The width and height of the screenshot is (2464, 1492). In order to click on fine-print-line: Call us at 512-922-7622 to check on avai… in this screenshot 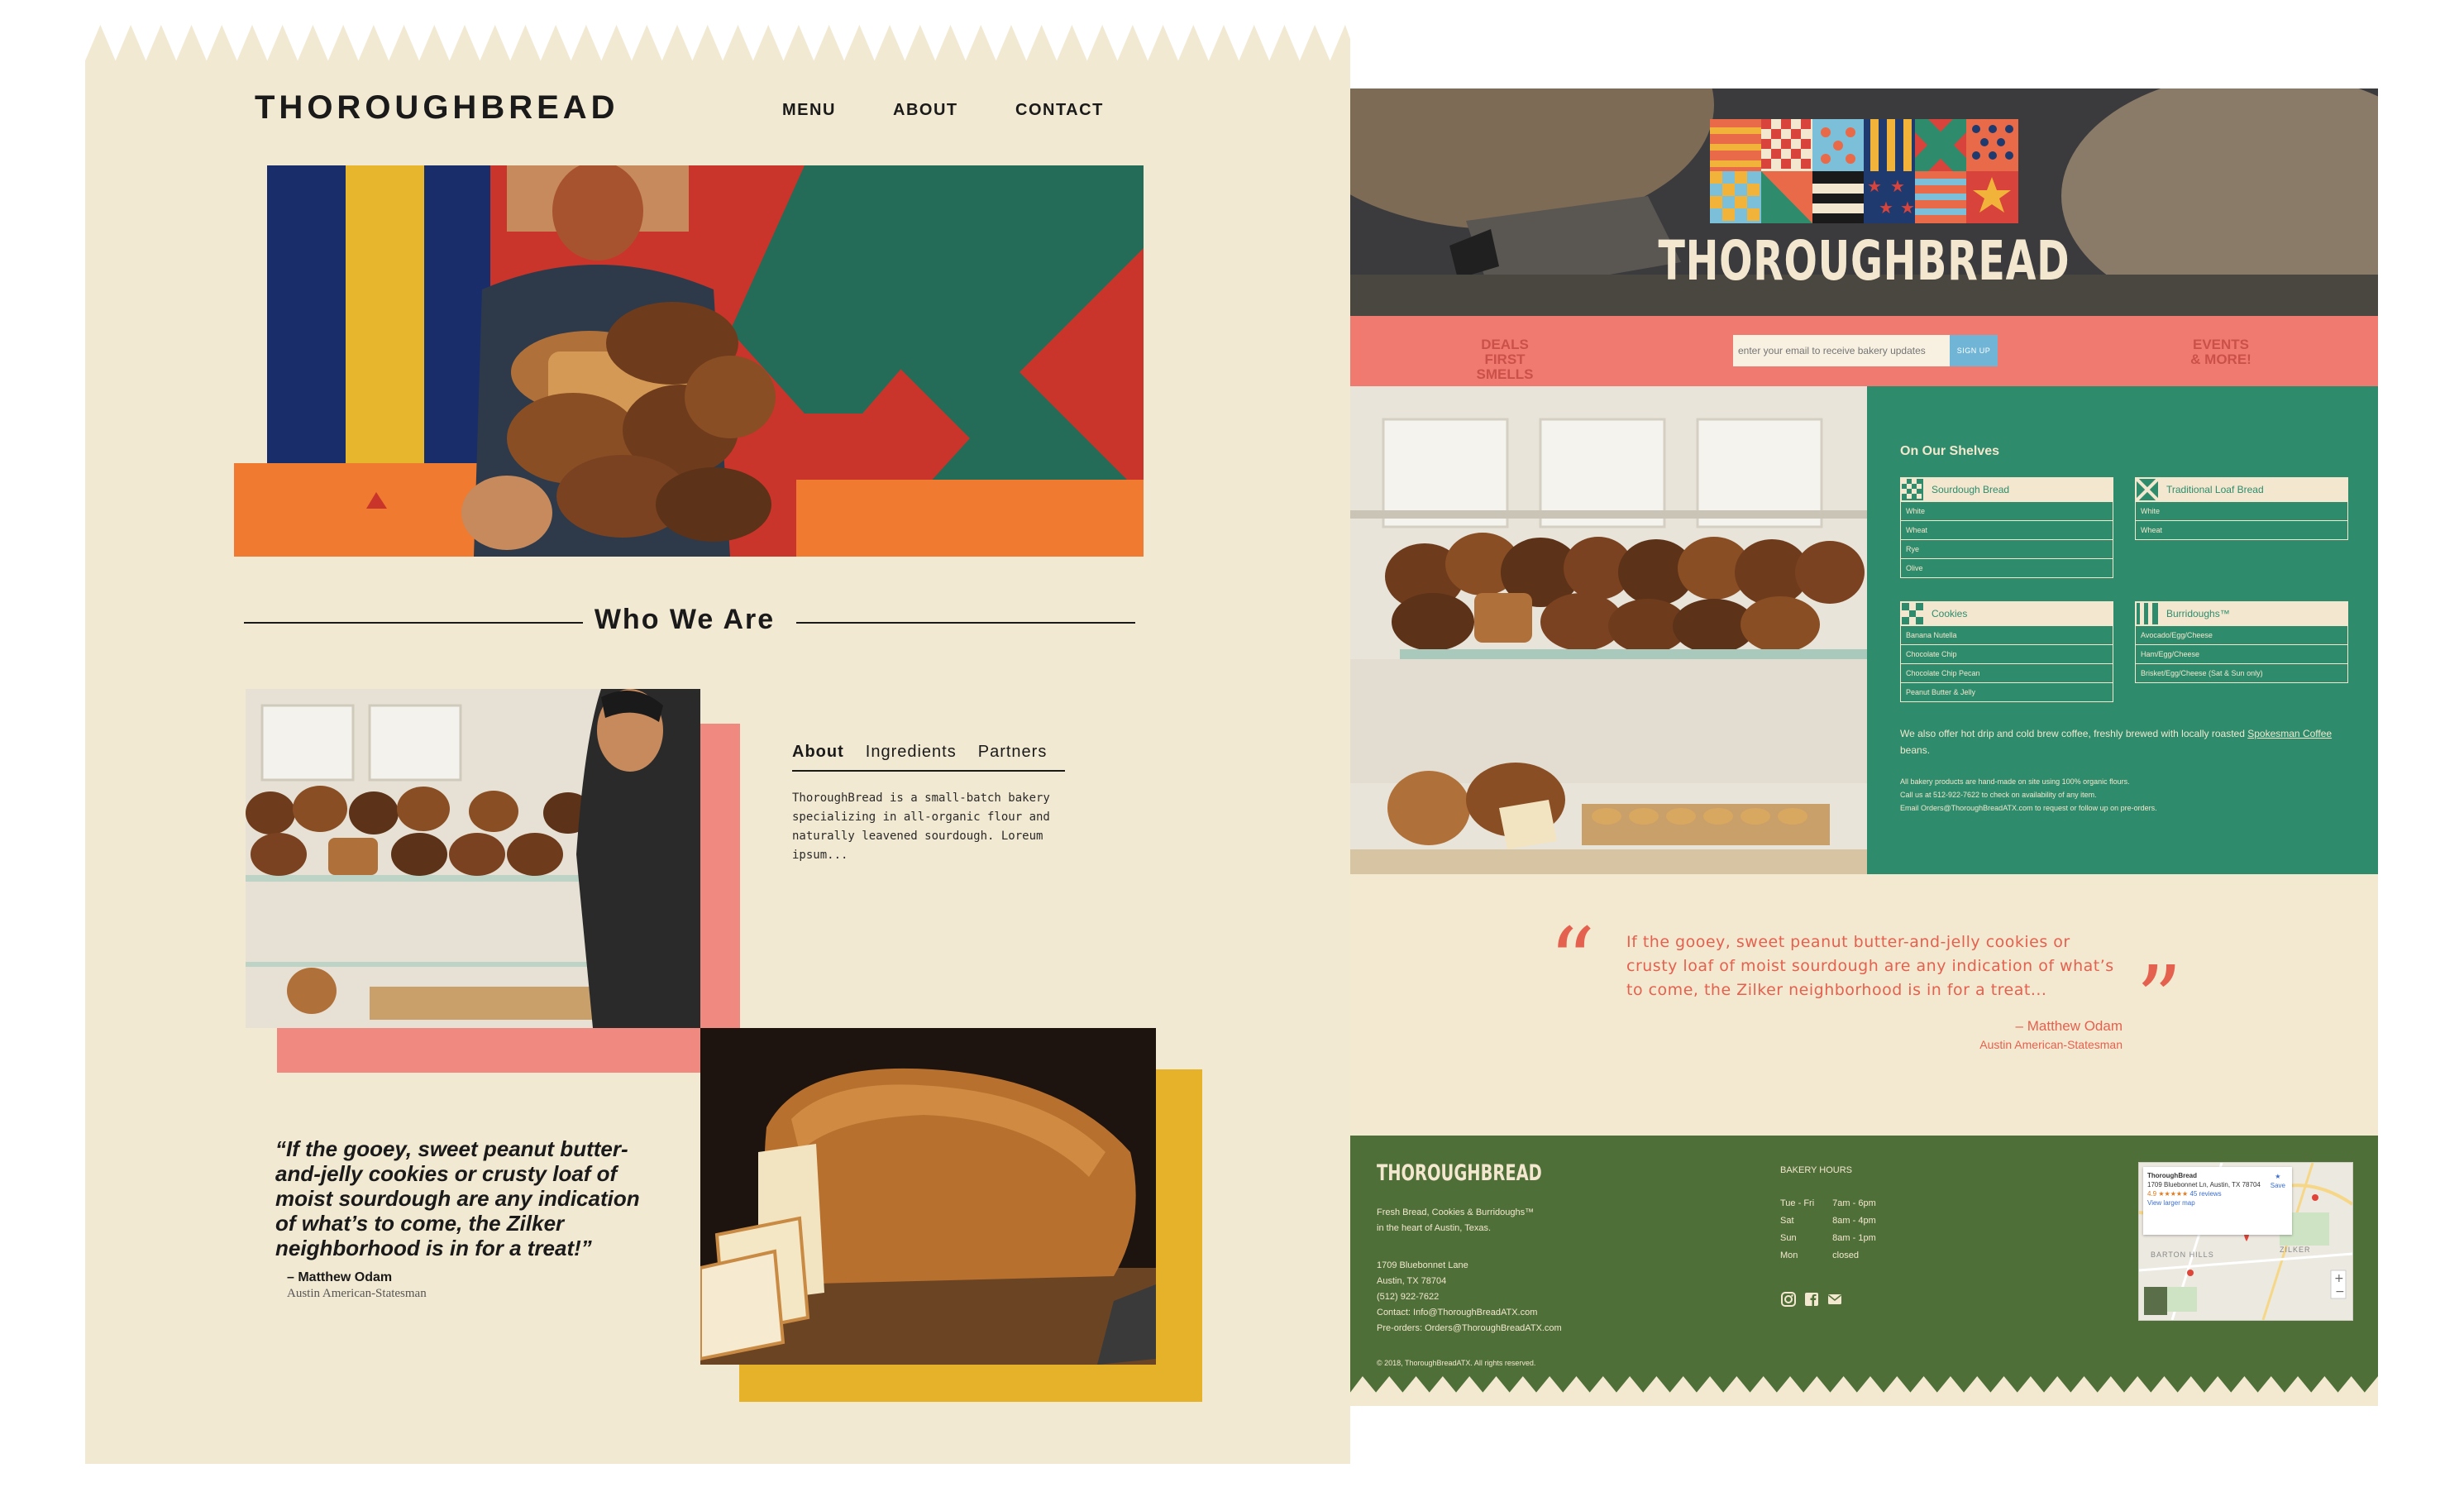, I will do `click(1998, 795)`.